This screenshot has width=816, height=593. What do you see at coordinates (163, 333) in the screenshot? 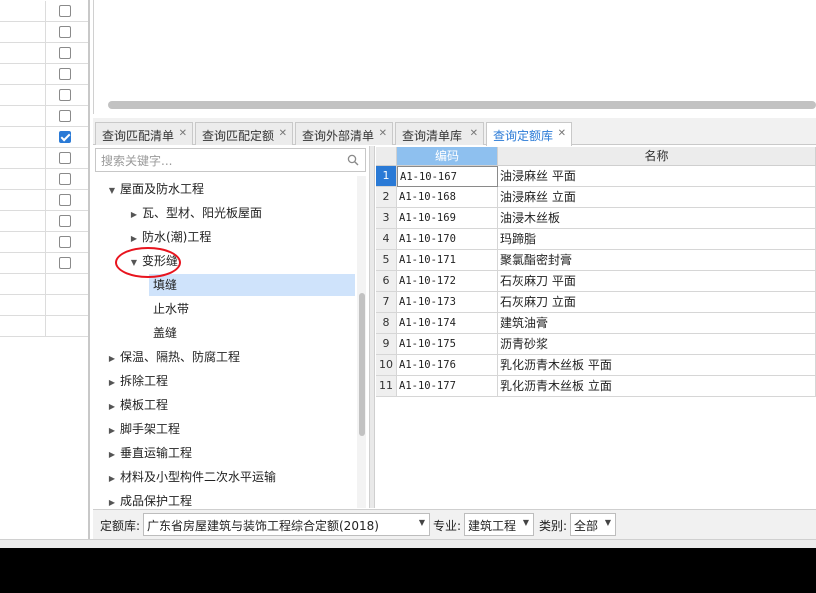
I see `tree-node: 盖缝` at bounding box center [163, 333].